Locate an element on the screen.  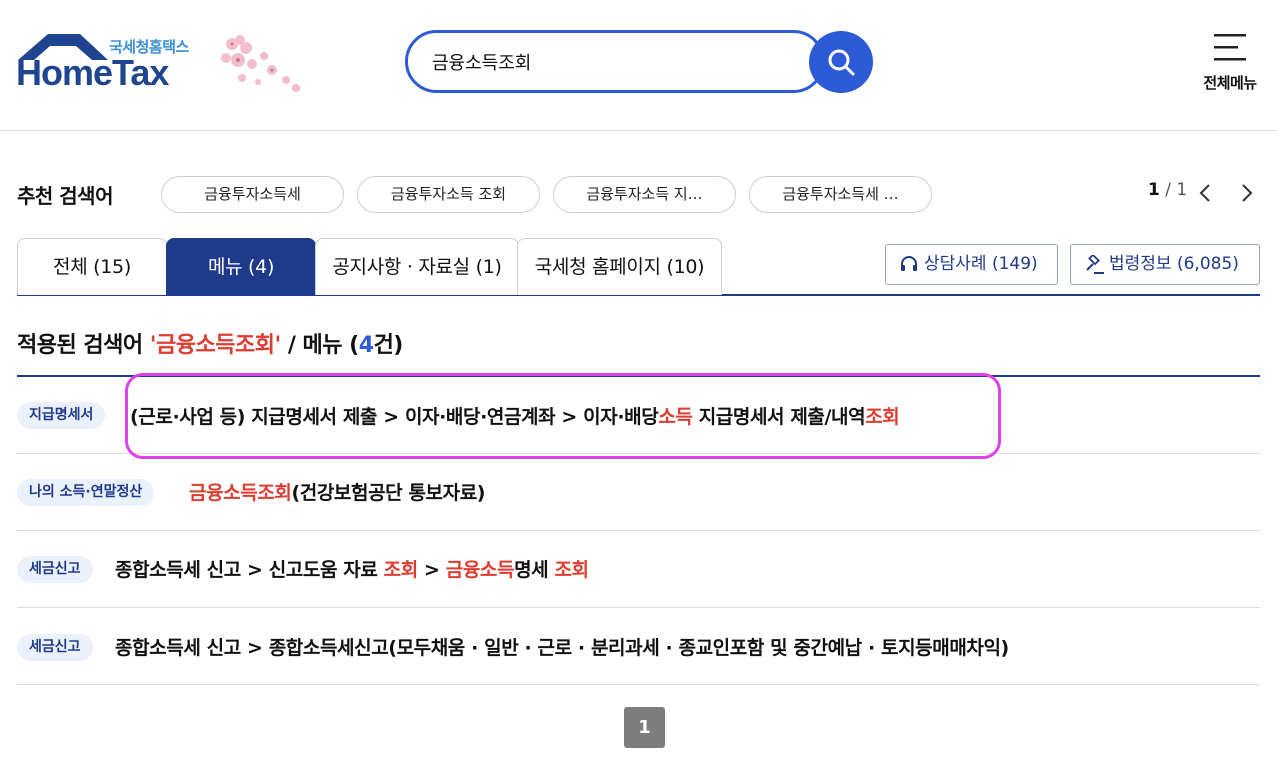
recommended-chip: 금융투자소득 조회 is located at coordinates (448, 194).